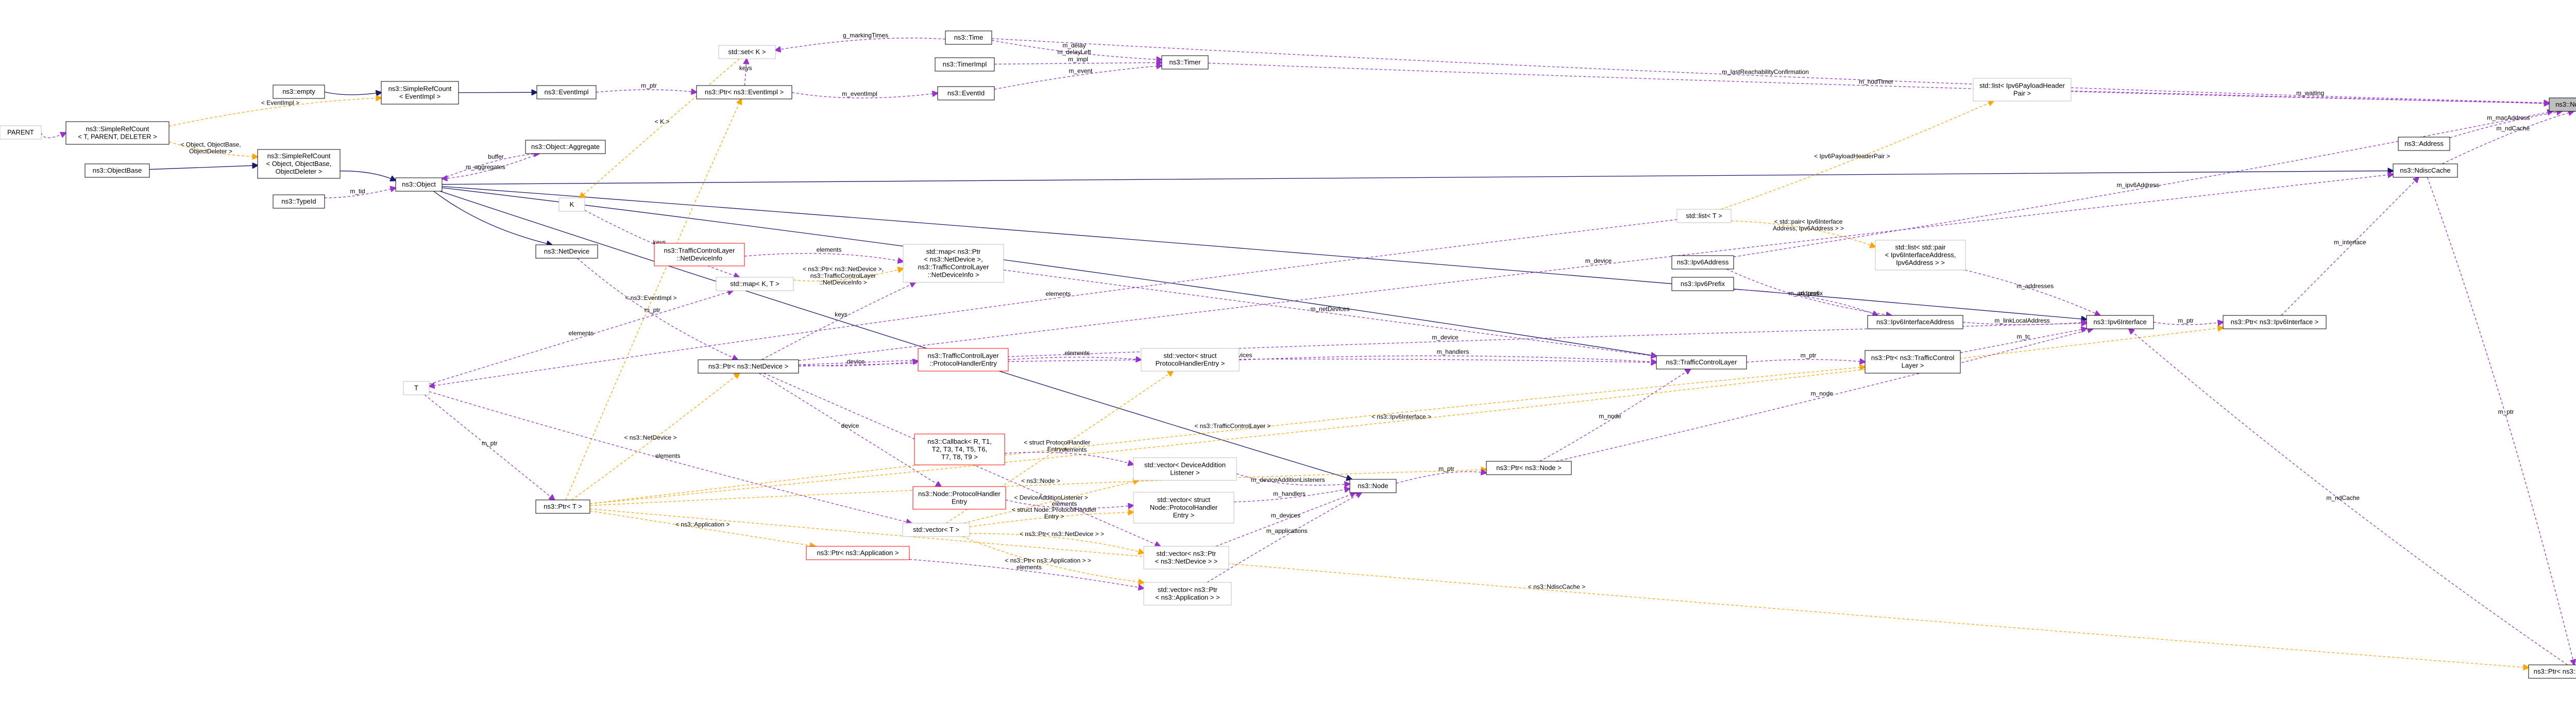  What do you see at coordinates (838, 321) in the screenshot?
I see `edge-usage: keys` at bounding box center [838, 321].